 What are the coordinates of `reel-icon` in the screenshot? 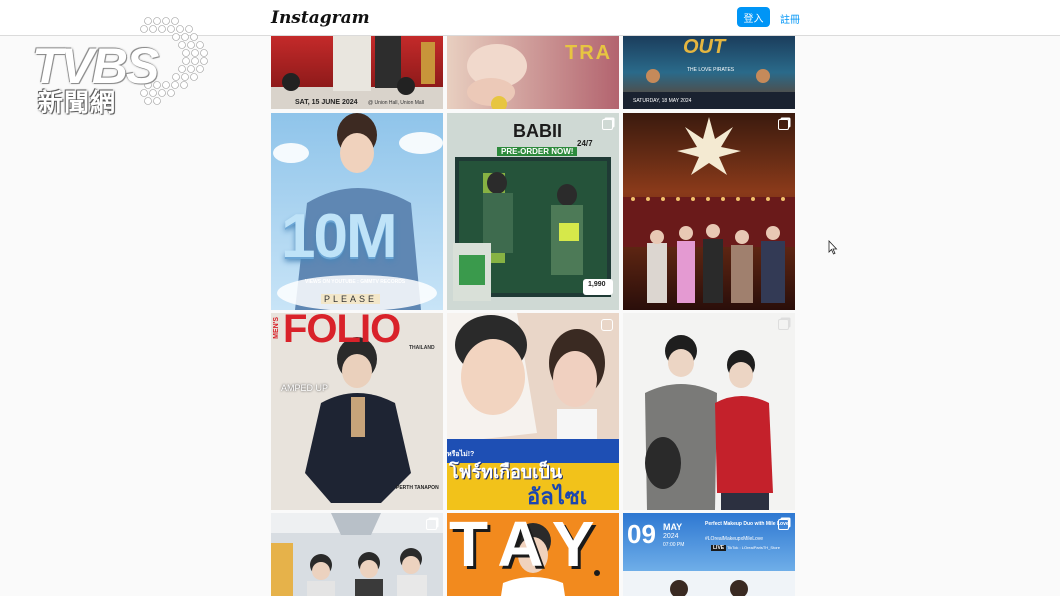 It's located at (607, 325).